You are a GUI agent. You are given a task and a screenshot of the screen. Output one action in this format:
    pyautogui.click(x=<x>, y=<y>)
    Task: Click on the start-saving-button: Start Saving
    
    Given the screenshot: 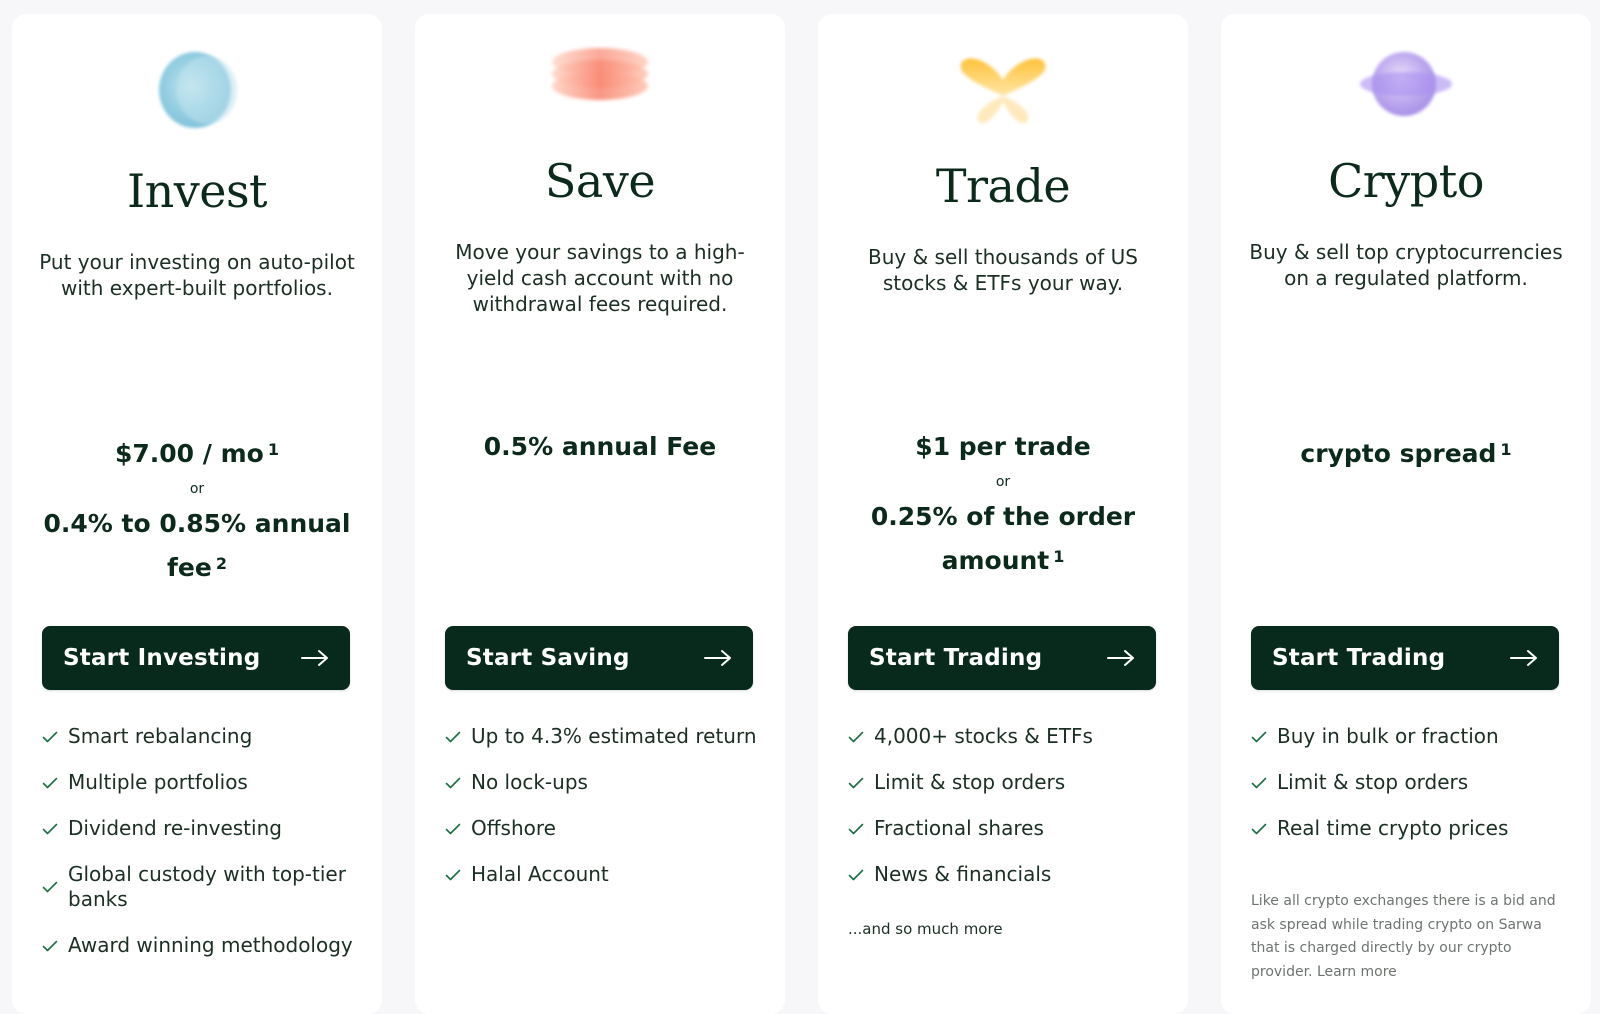 What is the action you would take?
    pyautogui.click(x=599, y=658)
    